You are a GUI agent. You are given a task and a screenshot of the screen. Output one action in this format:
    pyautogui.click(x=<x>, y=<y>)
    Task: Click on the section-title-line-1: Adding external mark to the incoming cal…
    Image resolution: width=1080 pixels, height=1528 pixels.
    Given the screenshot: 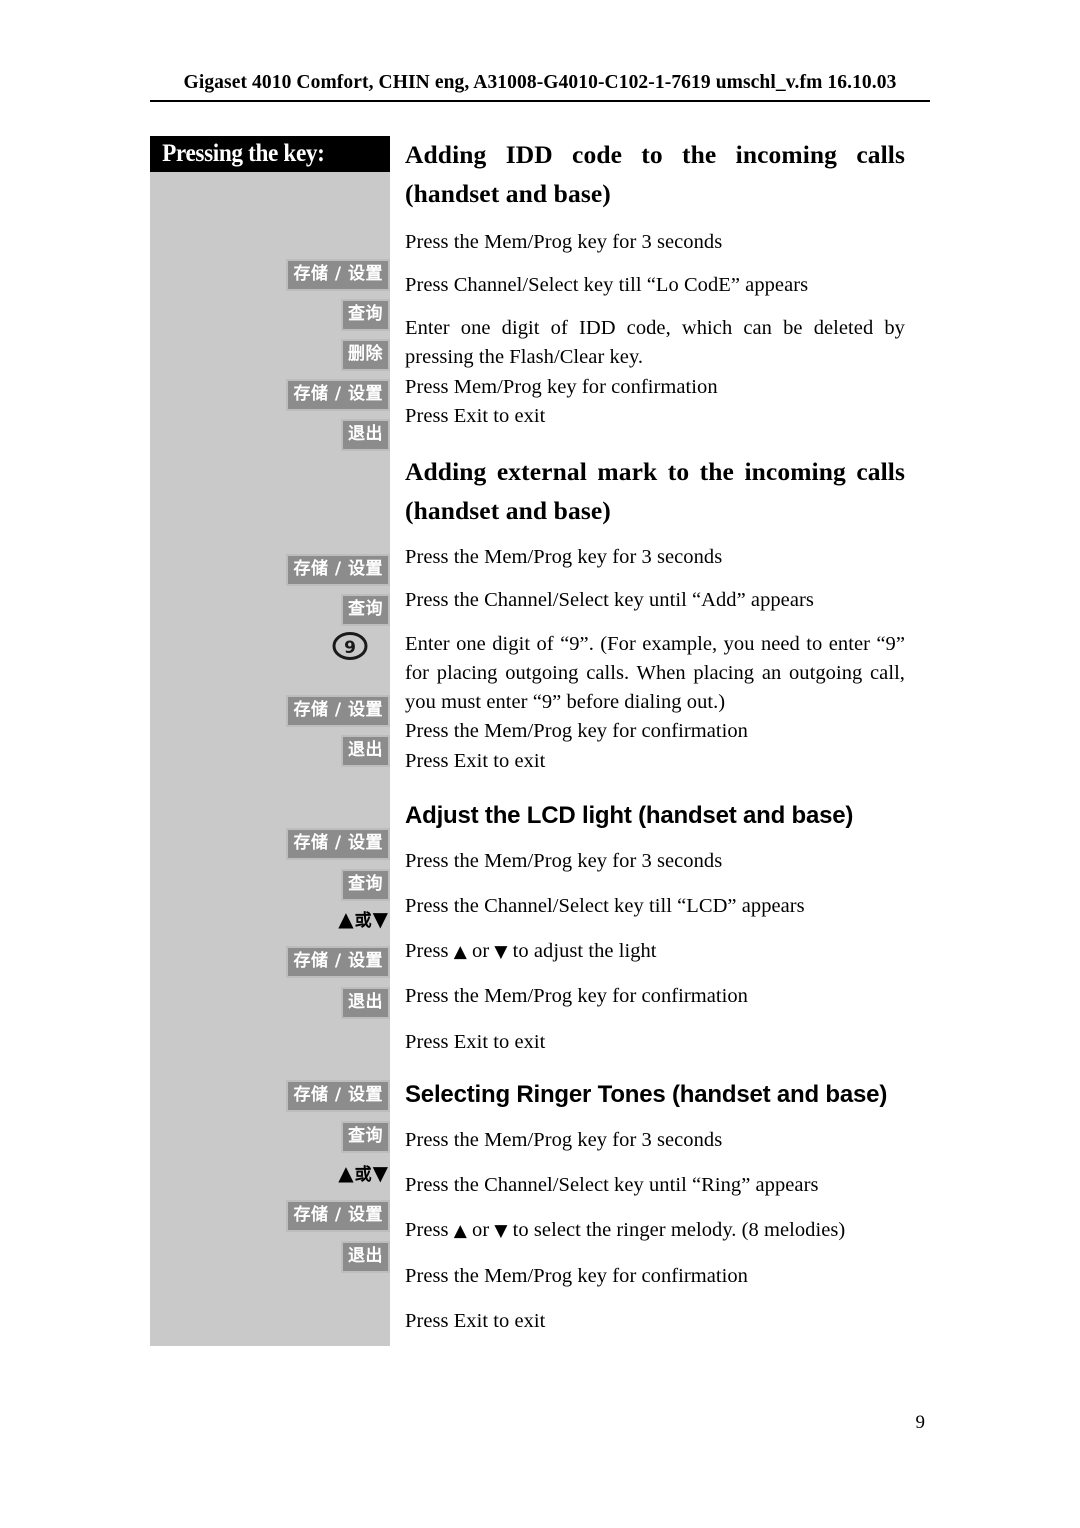 What is the action you would take?
    pyautogui.click(x=655, y=472)
    